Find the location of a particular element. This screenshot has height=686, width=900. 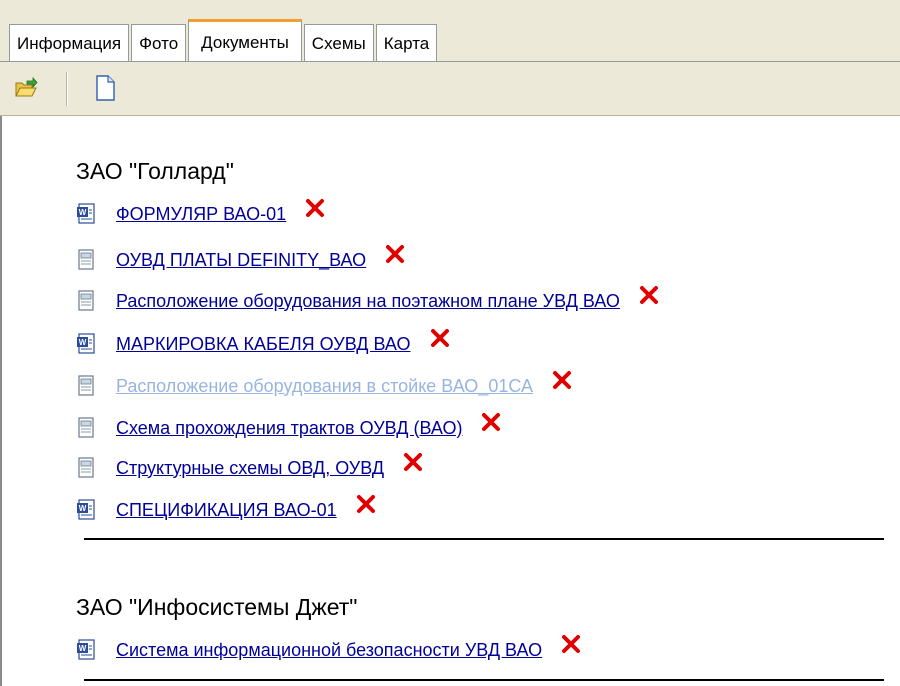

document-row: ОУВД ПЛАТЫ DEFINITY_ВАО is located at coordinates (241, 260).